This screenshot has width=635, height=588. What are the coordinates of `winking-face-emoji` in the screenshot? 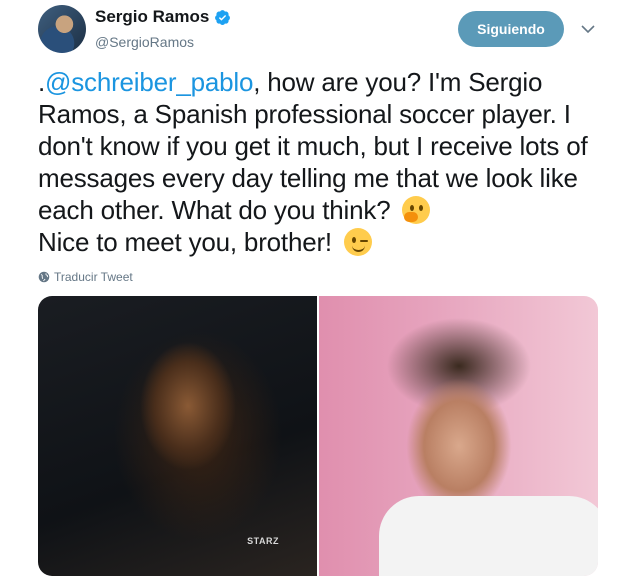 It's located at (357, 242).